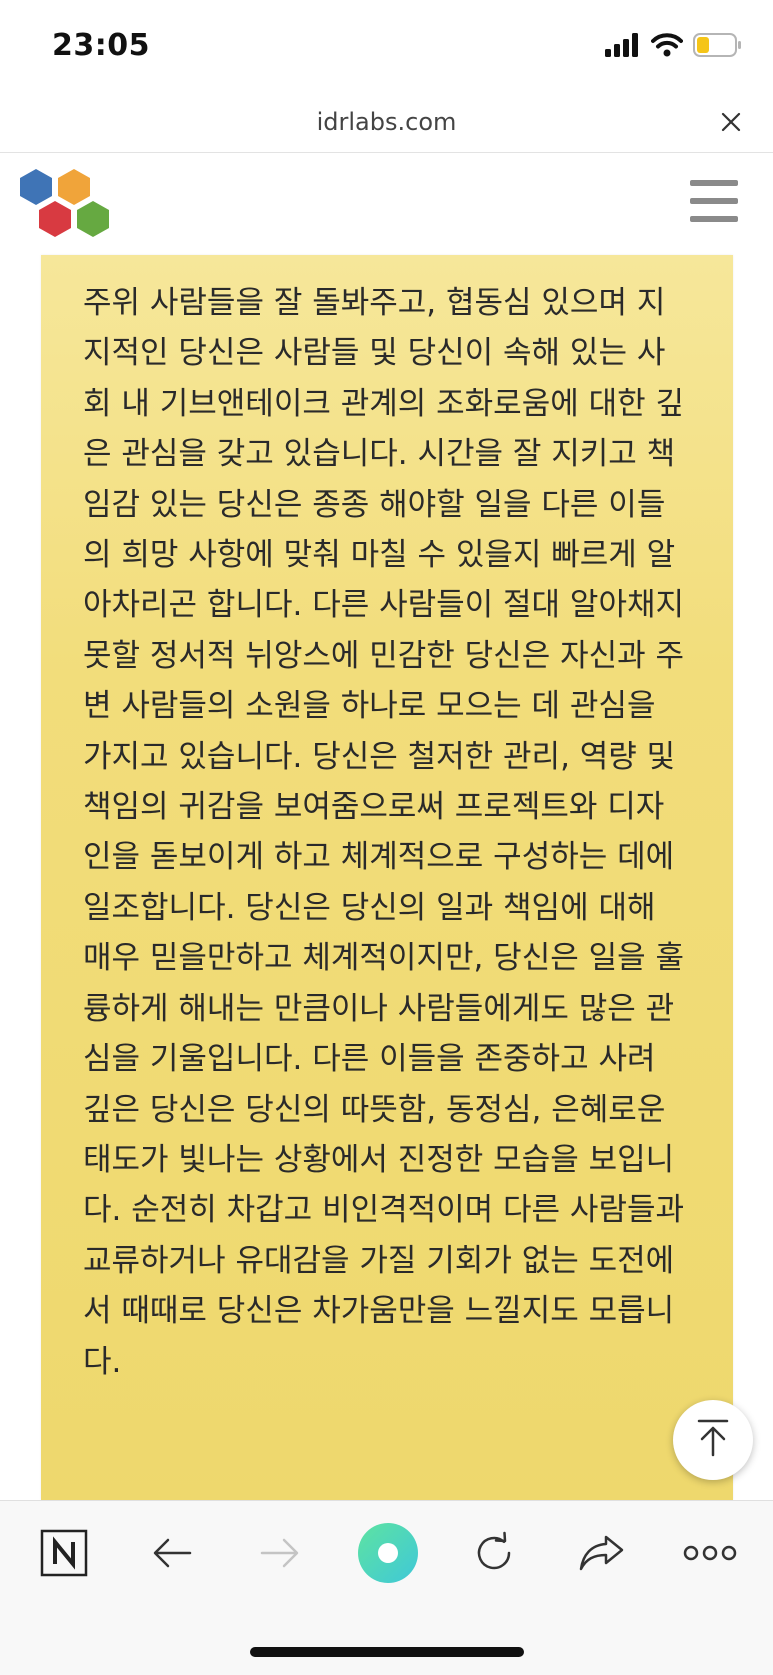 The image size is (773, 1675). I want to click on home-indicator, so click(387, 1652).